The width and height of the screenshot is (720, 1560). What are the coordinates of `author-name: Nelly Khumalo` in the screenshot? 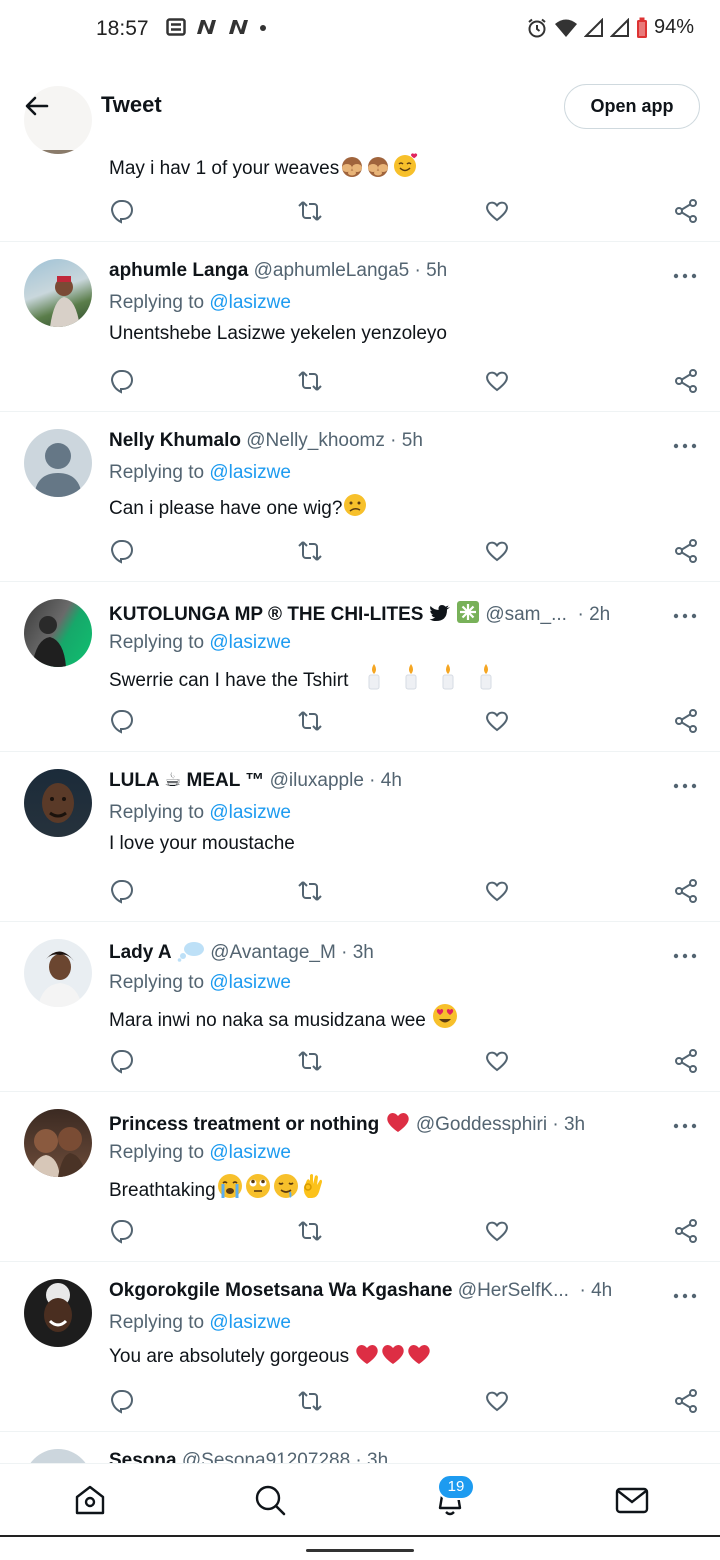 It's located at (175, 440).